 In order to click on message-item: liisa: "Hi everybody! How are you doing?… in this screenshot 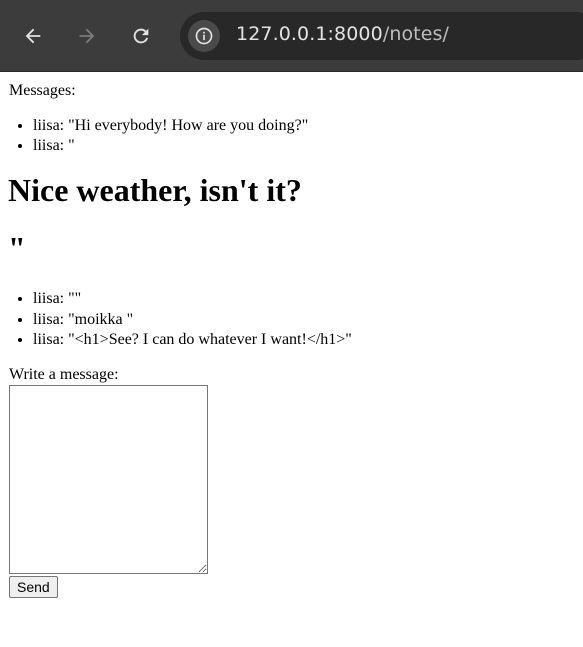, I will do `click(304, 126)`.